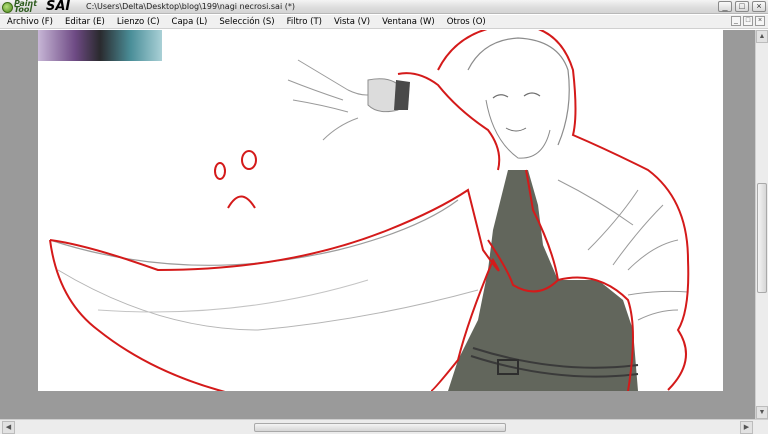 This screenshot has height=434, width=768. Describe the element at coordinates (246, 22) in the screenshot. I see `menu-seleccion: Selección (S)` at that location.